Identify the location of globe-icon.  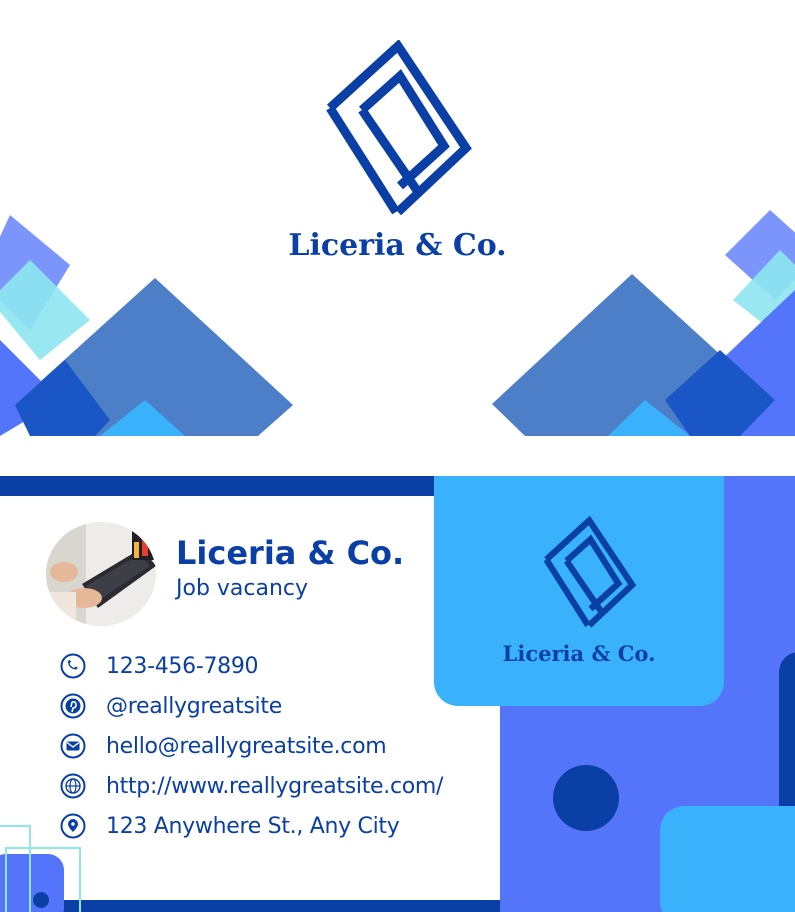
(73, 786).